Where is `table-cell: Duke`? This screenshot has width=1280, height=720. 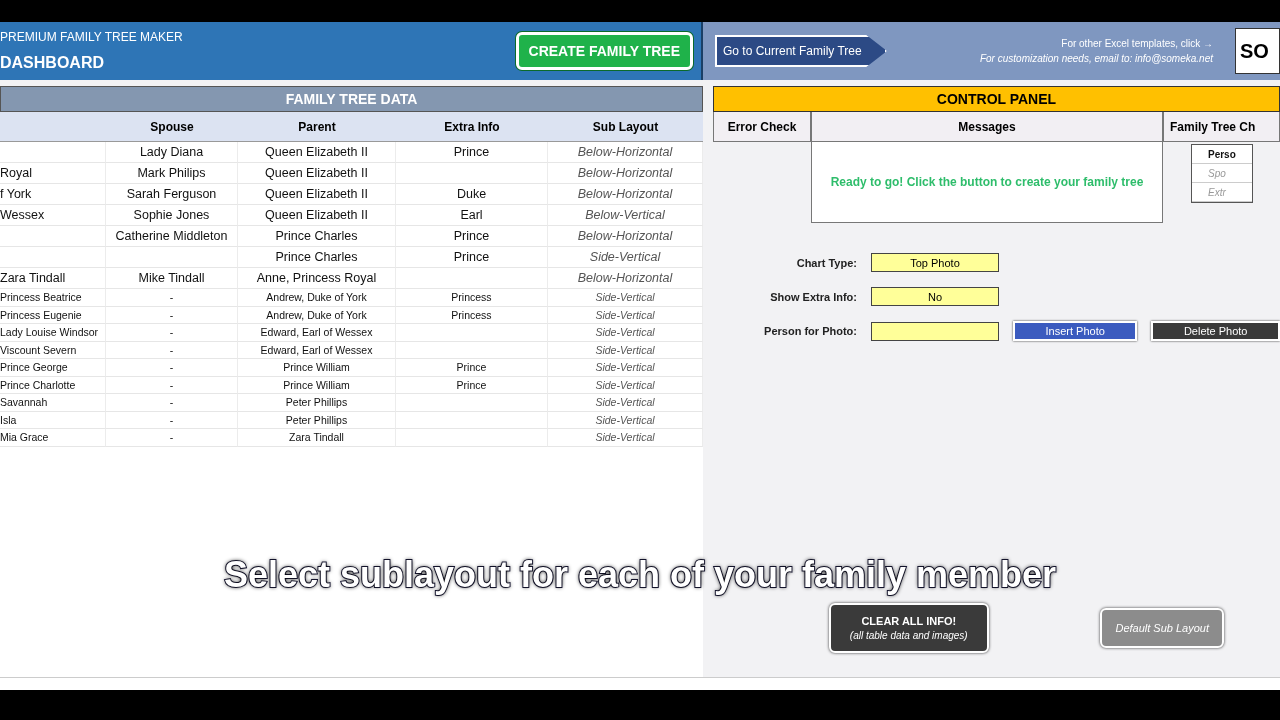 table-cell: Duke is located at coordinates (472, 194).